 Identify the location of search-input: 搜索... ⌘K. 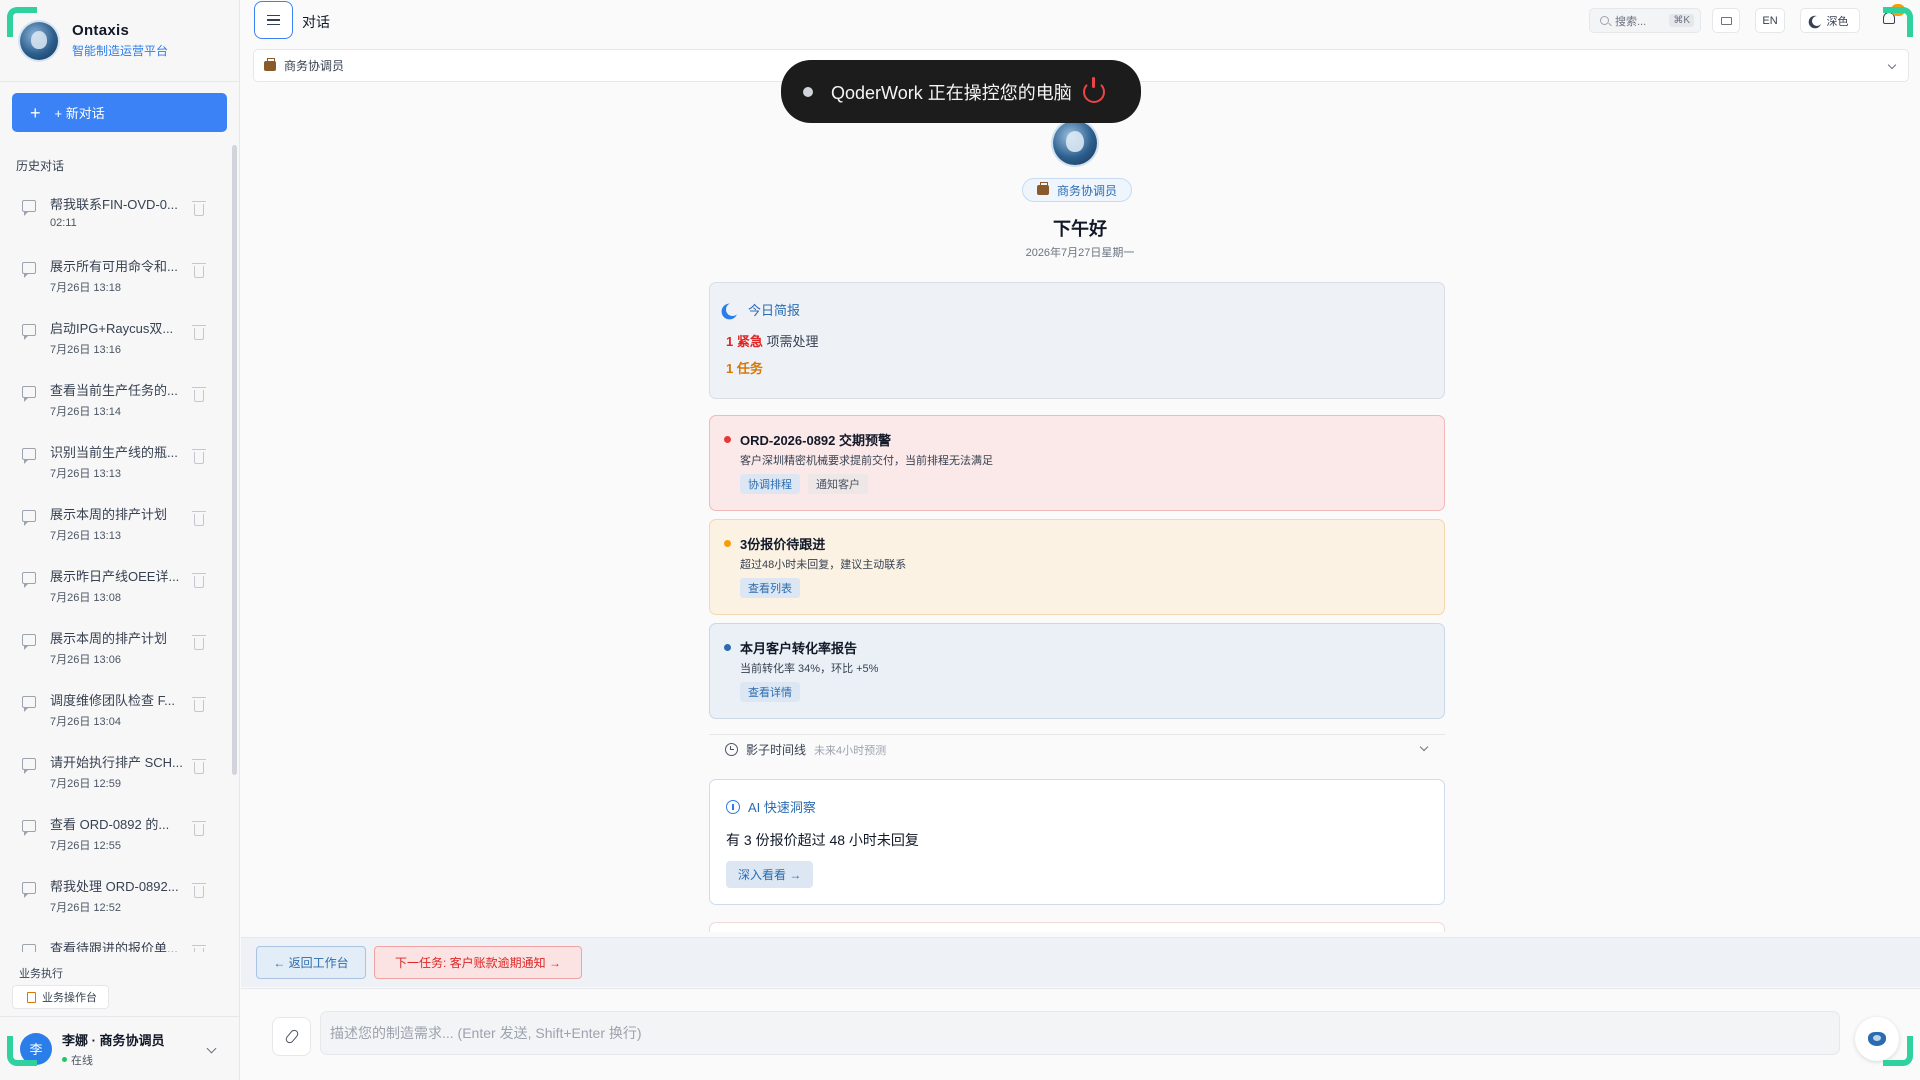
(1645, 20).